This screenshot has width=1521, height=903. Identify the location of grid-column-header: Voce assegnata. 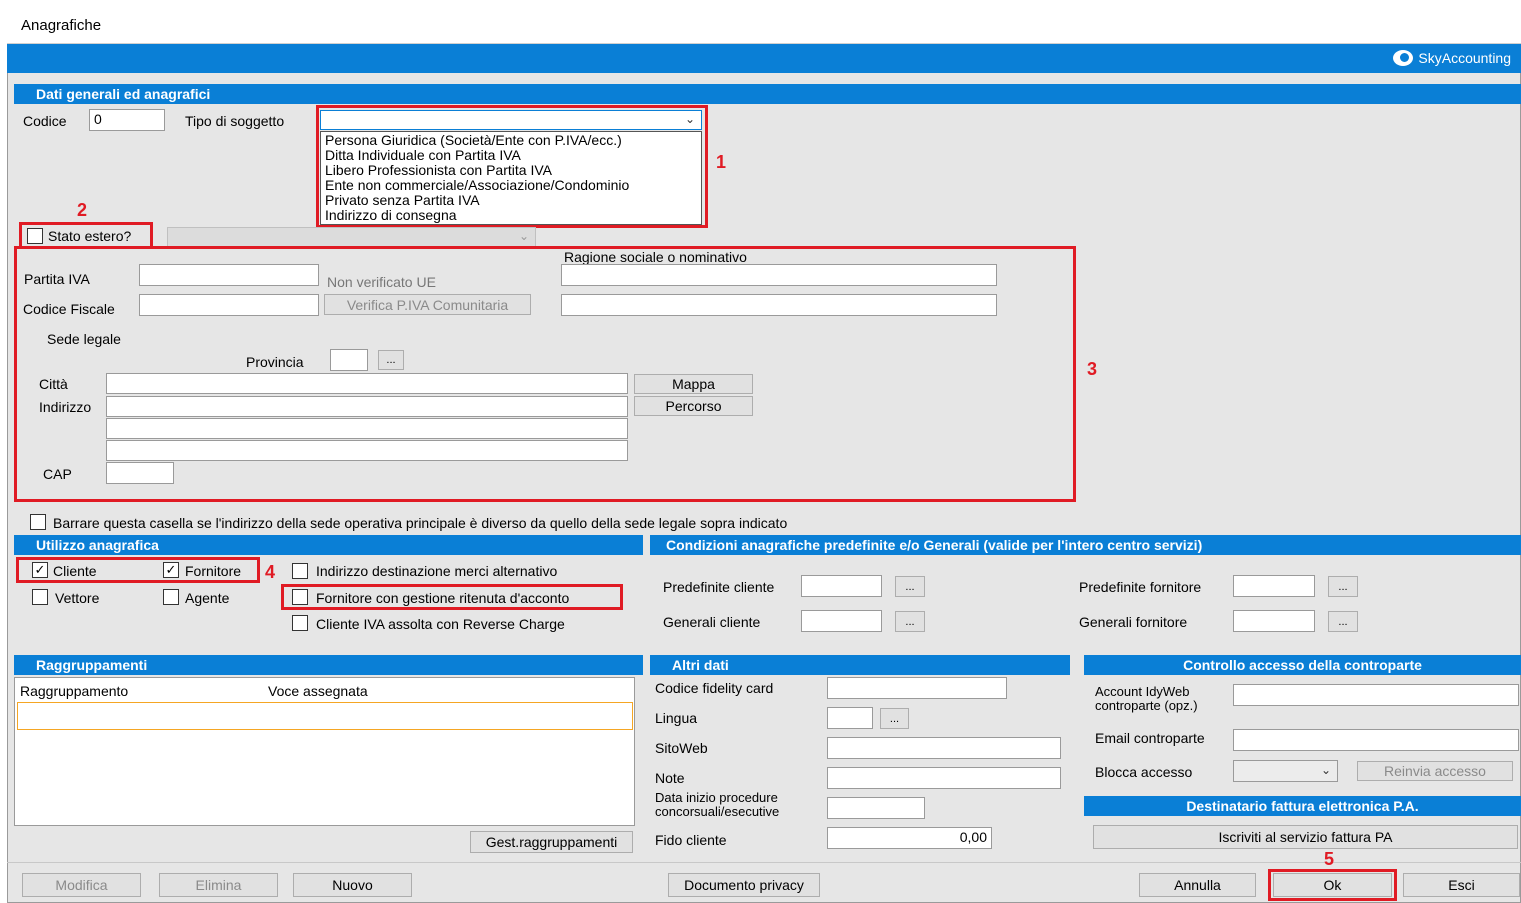
(318, 691).